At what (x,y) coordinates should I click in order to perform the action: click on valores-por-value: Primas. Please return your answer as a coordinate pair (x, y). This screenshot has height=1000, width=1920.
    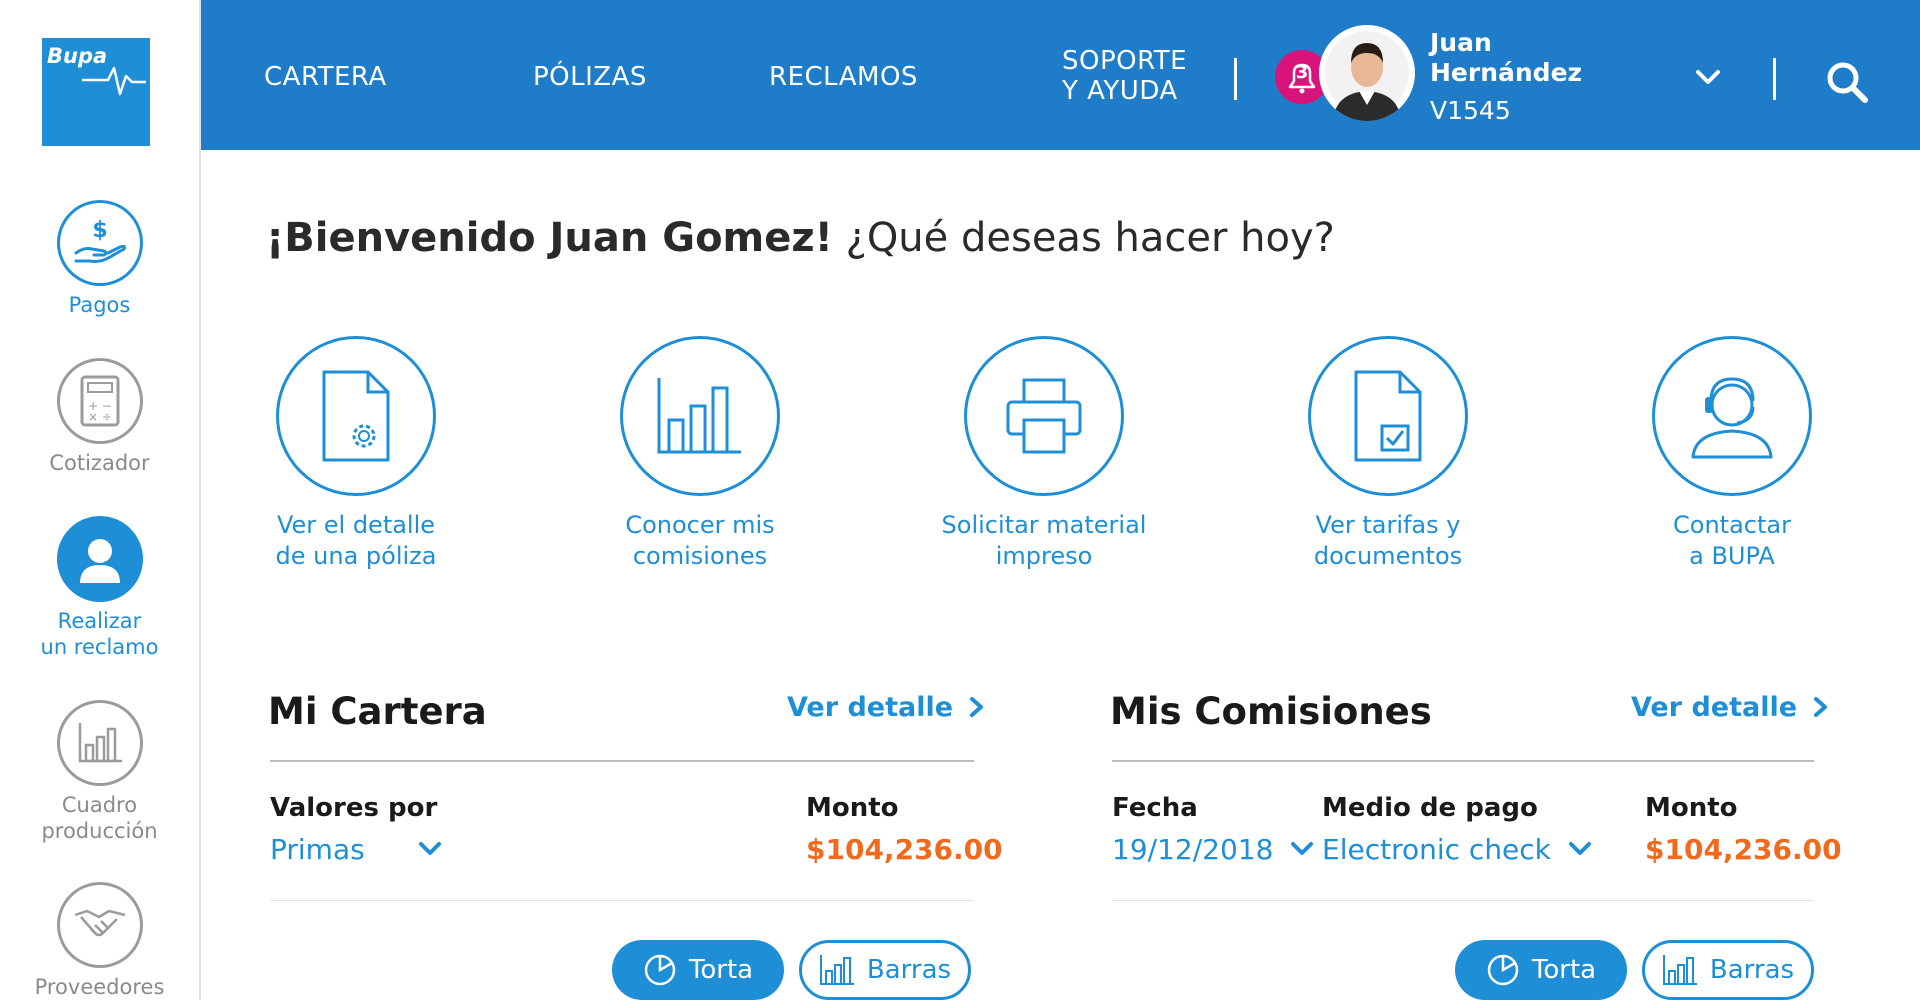
    Looking at the image, I should click on (317, 849).